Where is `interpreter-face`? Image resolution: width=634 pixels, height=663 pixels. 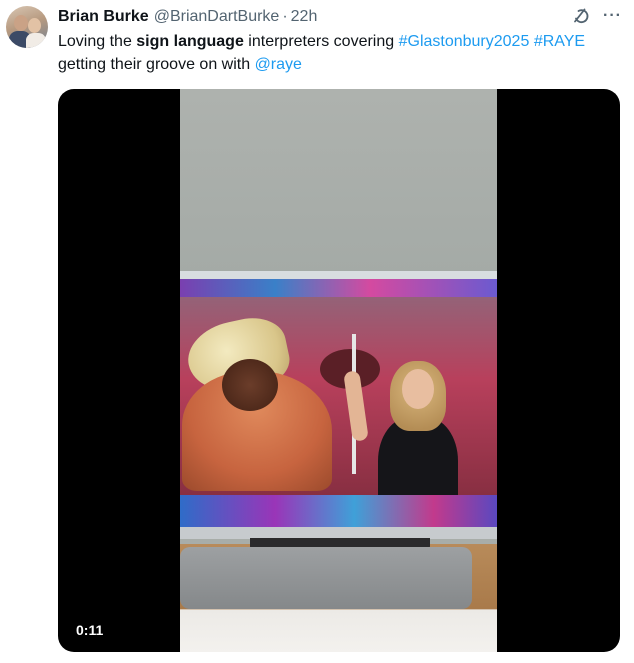
interpreter-face is located at coordinates (418, 389).